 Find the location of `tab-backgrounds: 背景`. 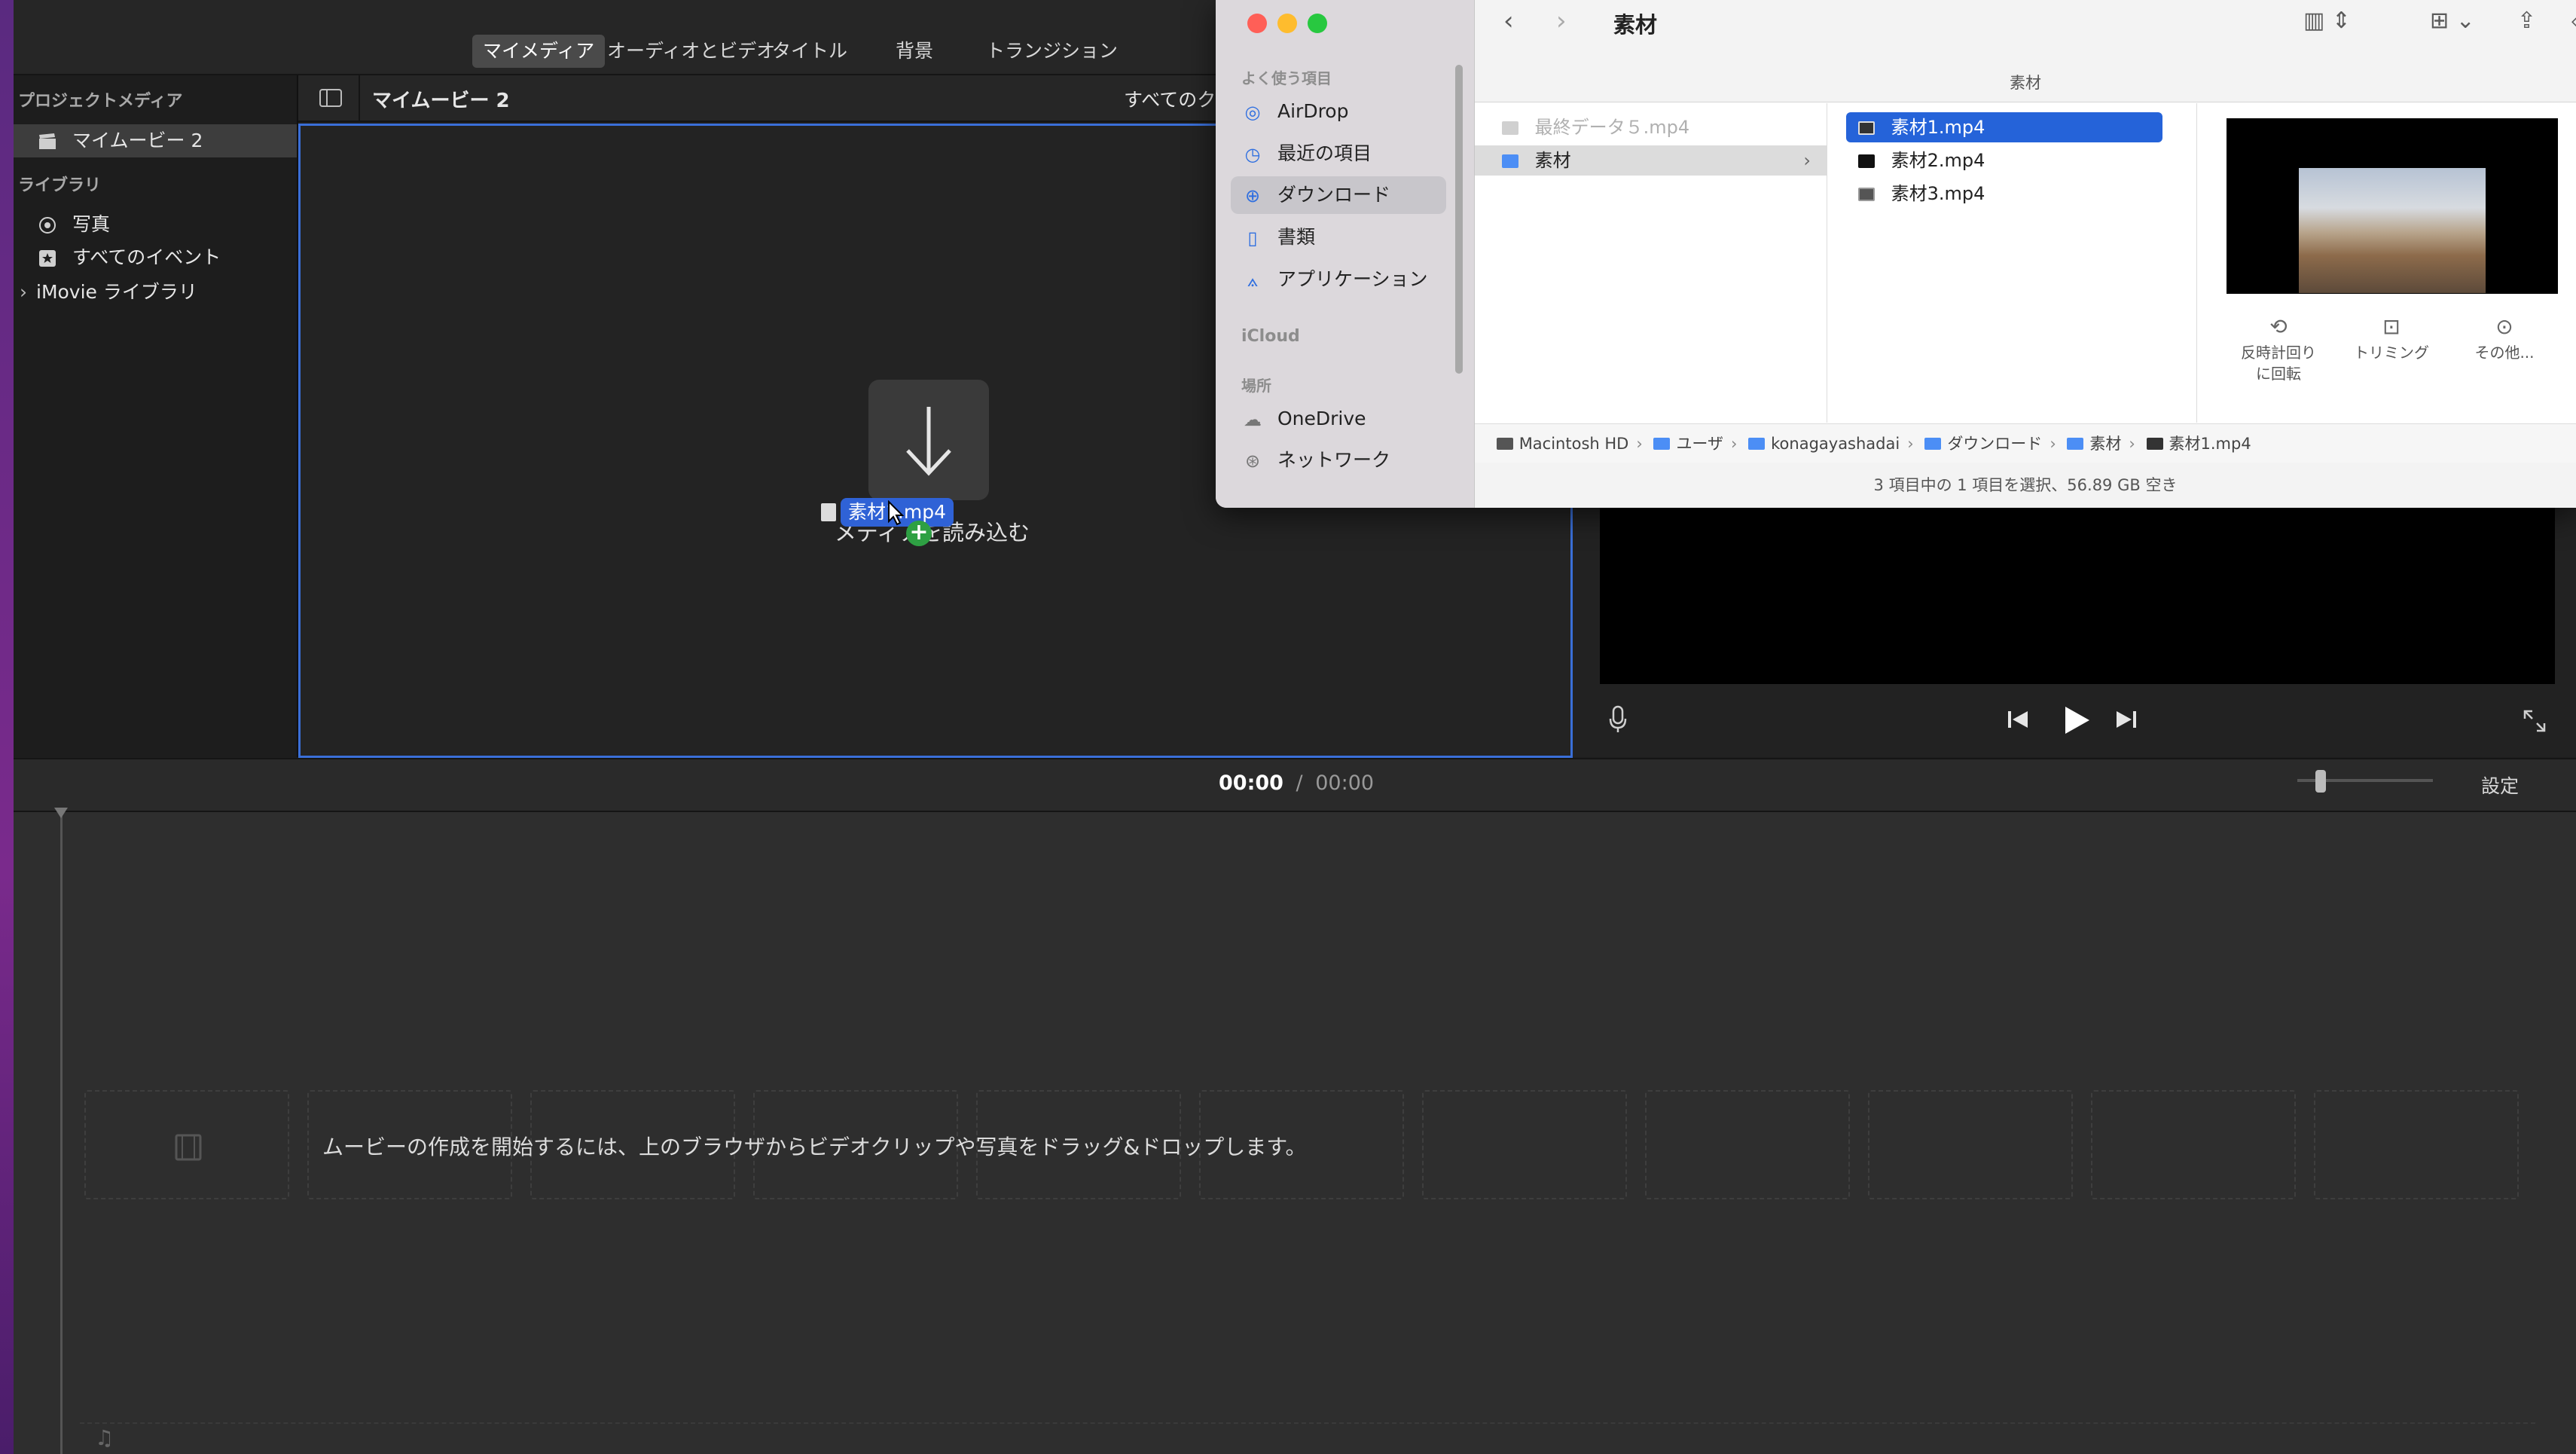

tab-backgrounds: 背景 is located at coordinates (915, 51).